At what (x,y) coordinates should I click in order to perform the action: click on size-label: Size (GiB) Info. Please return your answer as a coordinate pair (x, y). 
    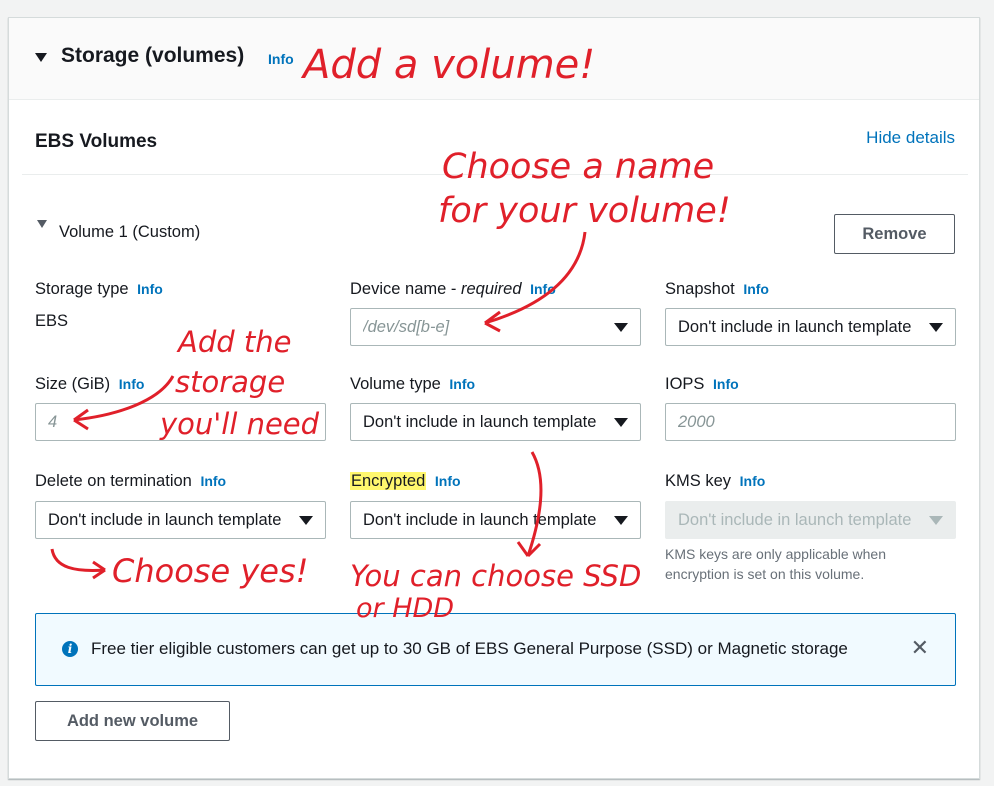
    Looking at the image, I should click on (89, 384).